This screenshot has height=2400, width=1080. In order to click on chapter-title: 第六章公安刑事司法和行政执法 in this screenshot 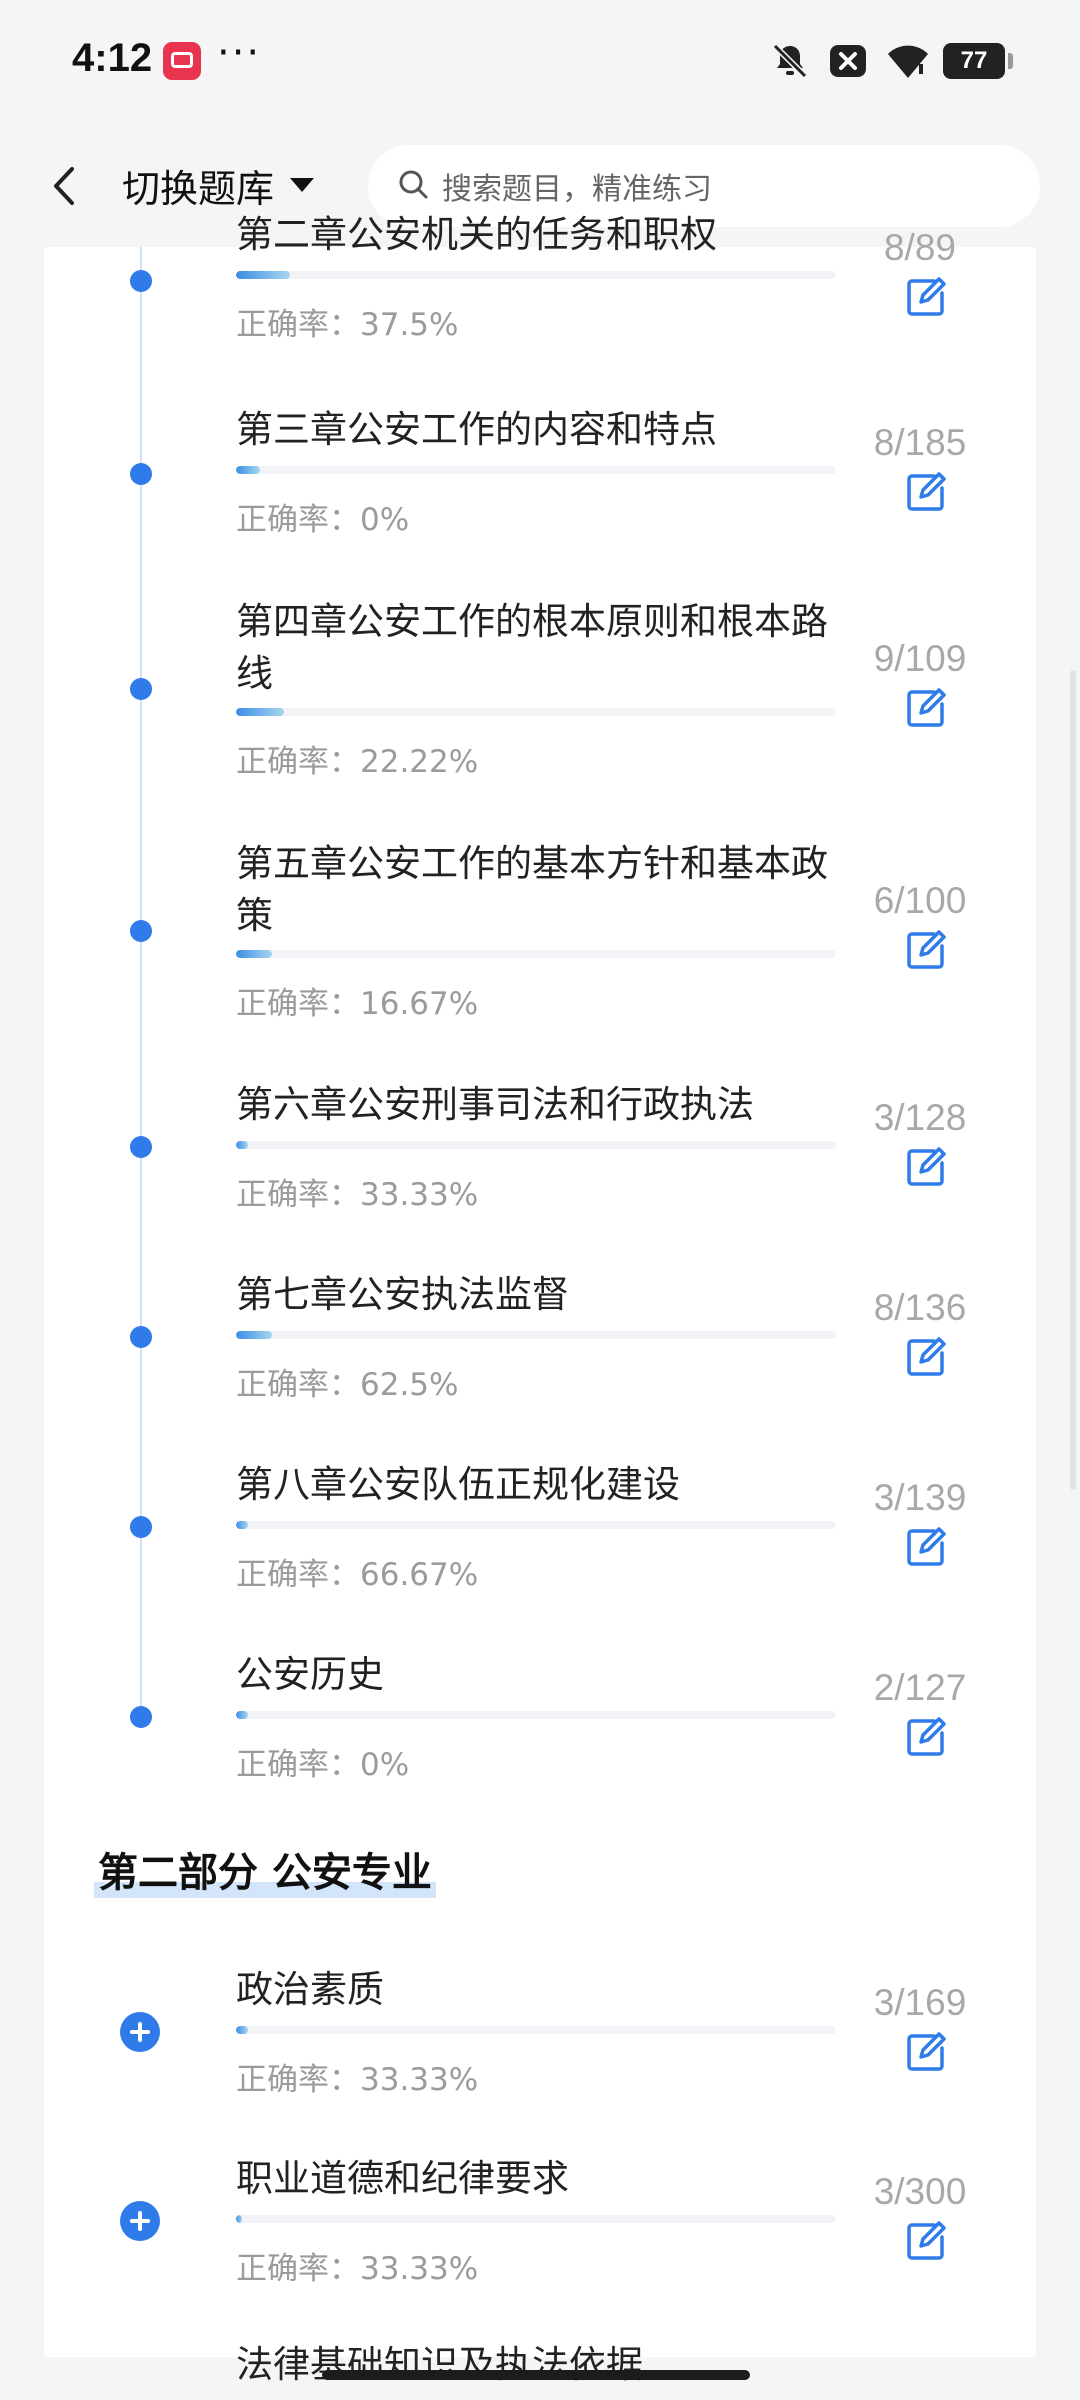, I will do `click(495, 1104)`.